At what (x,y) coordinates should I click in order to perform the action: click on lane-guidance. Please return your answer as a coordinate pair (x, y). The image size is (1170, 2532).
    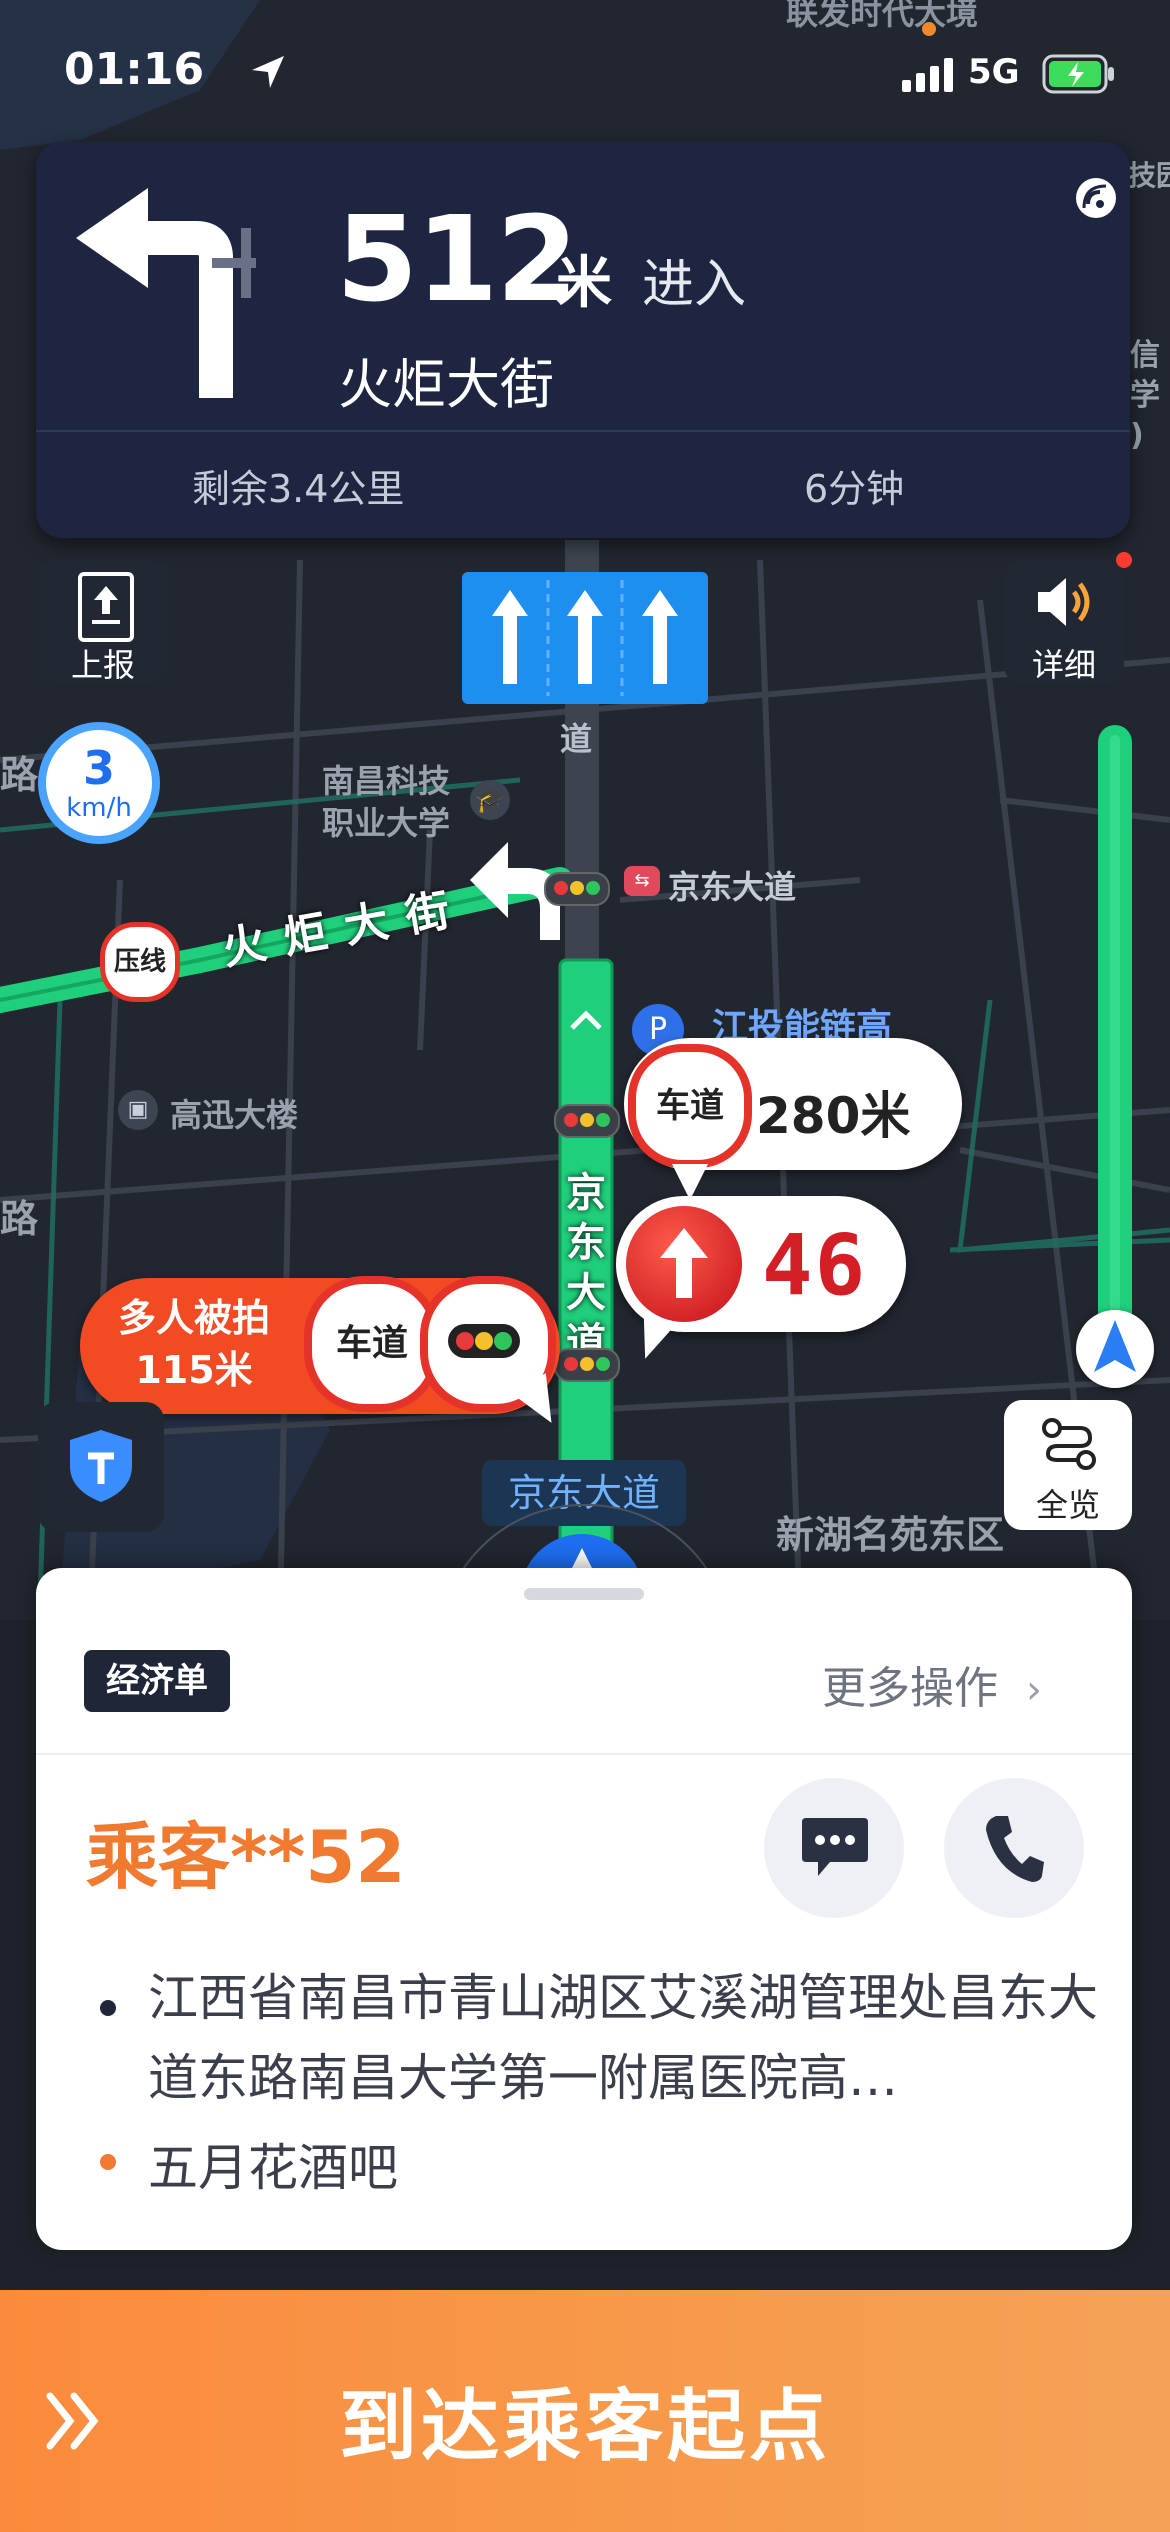
    Looking at the image, I should click on (585, 638).